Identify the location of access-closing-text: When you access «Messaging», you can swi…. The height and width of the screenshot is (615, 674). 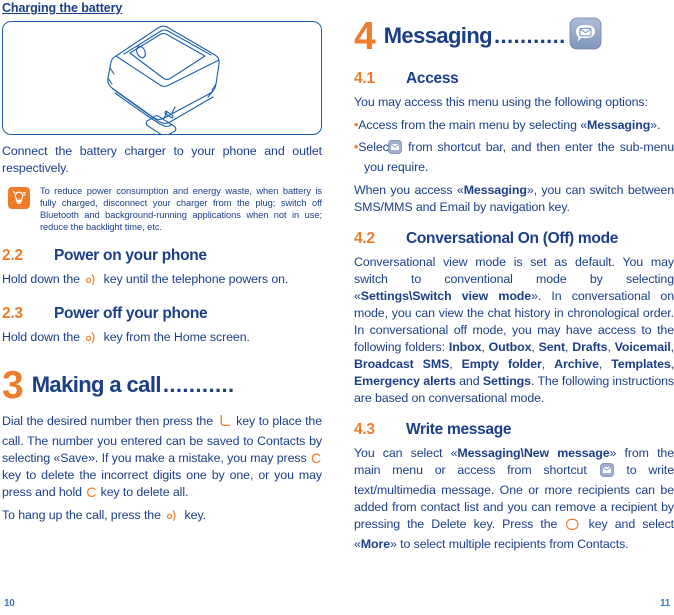
(514, 199).